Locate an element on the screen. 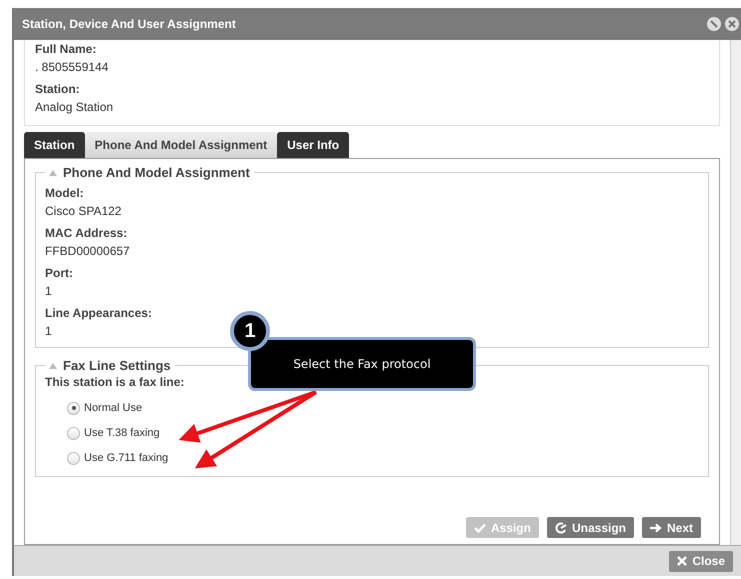 The image size is (741, 579). field-label: Station: is located at coordinates (57, 89).